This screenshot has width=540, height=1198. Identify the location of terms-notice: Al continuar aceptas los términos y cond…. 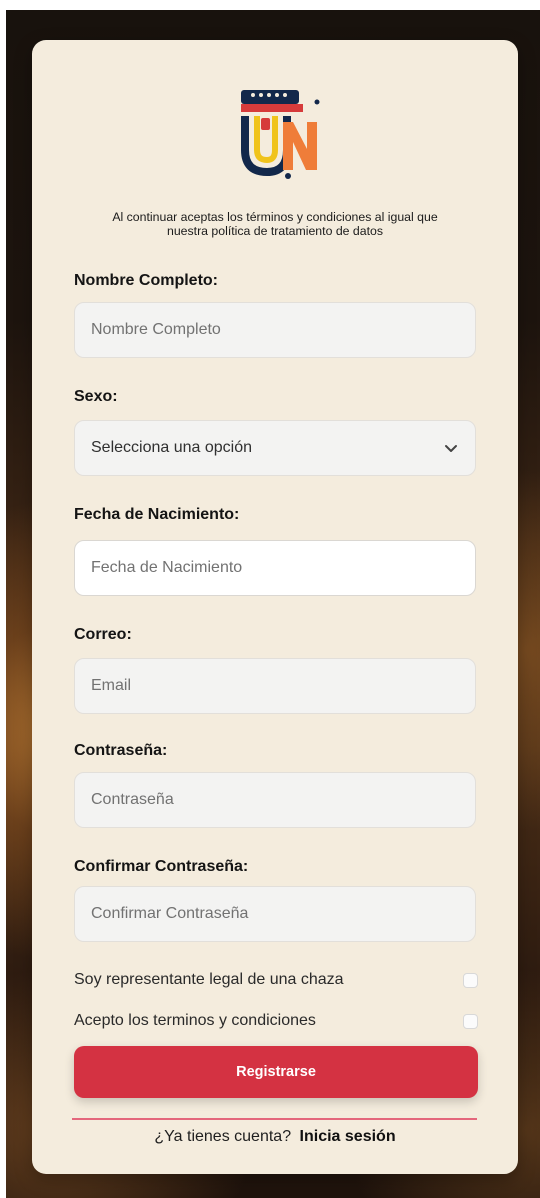
(275, 224).